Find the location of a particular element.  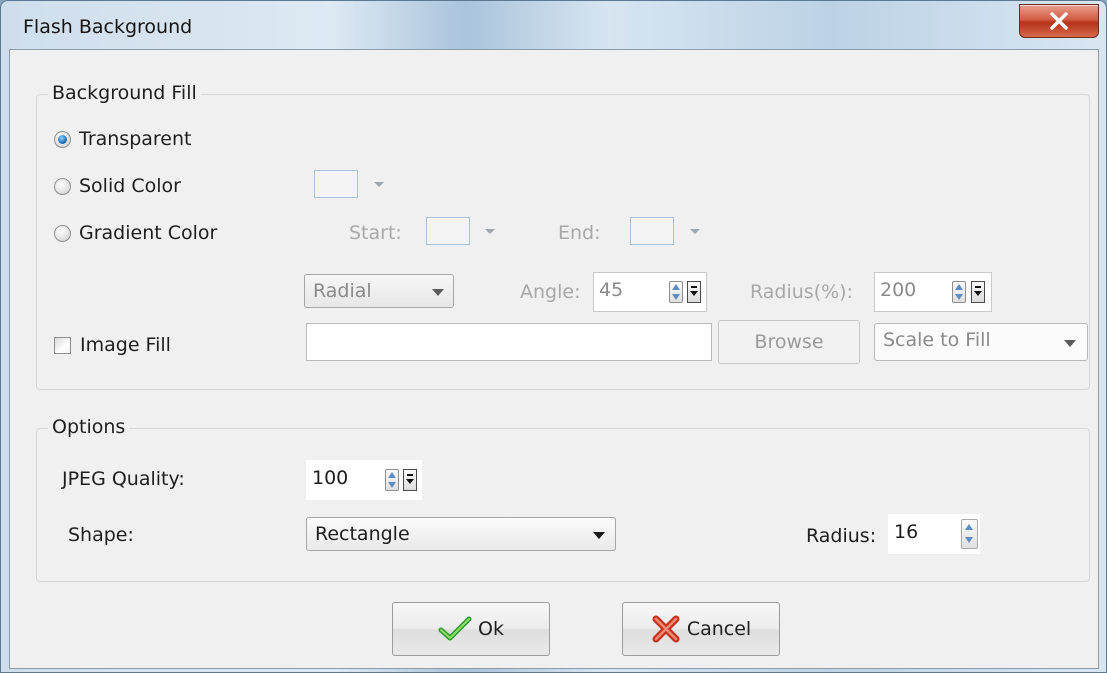

radius-spinbox: 16 is located at coordinates (934, 534).